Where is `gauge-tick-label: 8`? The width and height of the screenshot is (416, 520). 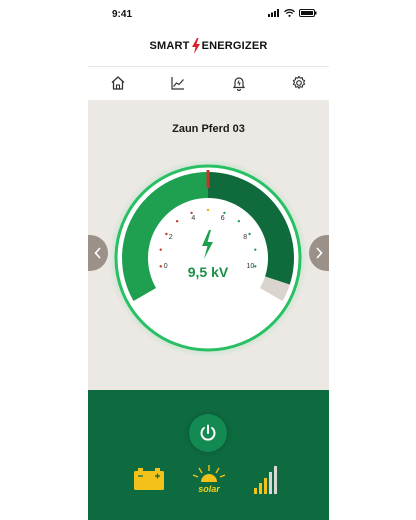 gauge-tick-label: 8 is located at coordinates (245, 237).